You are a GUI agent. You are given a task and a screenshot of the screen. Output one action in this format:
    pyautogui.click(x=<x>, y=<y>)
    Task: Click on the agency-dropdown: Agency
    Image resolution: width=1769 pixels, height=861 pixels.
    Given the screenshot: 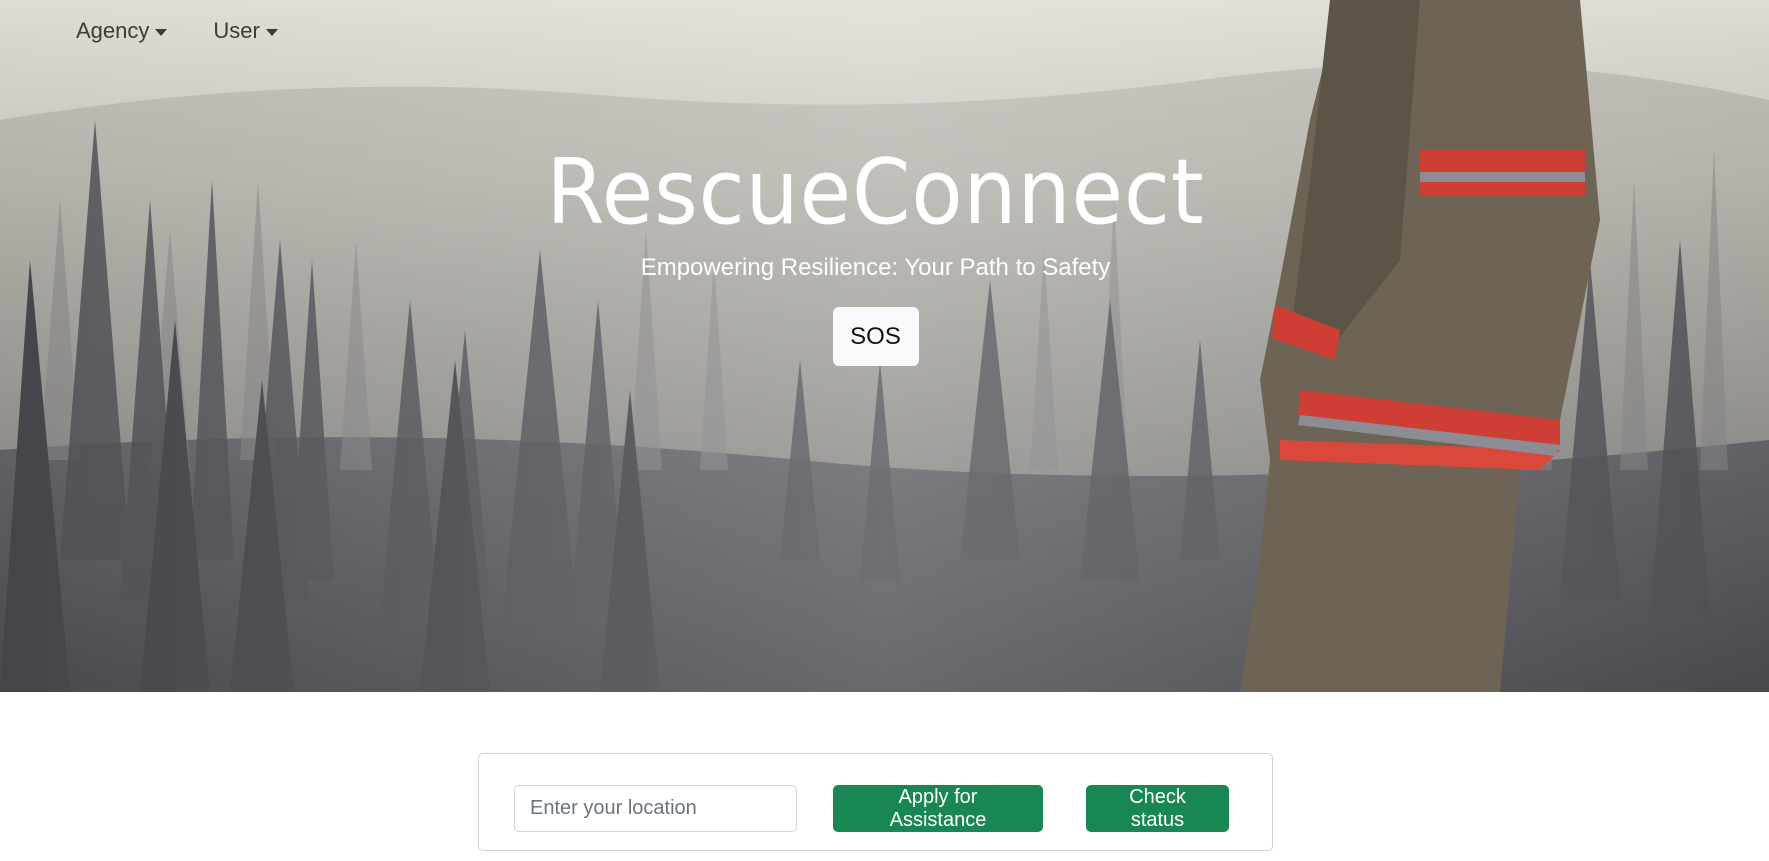 What is the action you would take?
    pyautogui.click(x=122, y=31)
    